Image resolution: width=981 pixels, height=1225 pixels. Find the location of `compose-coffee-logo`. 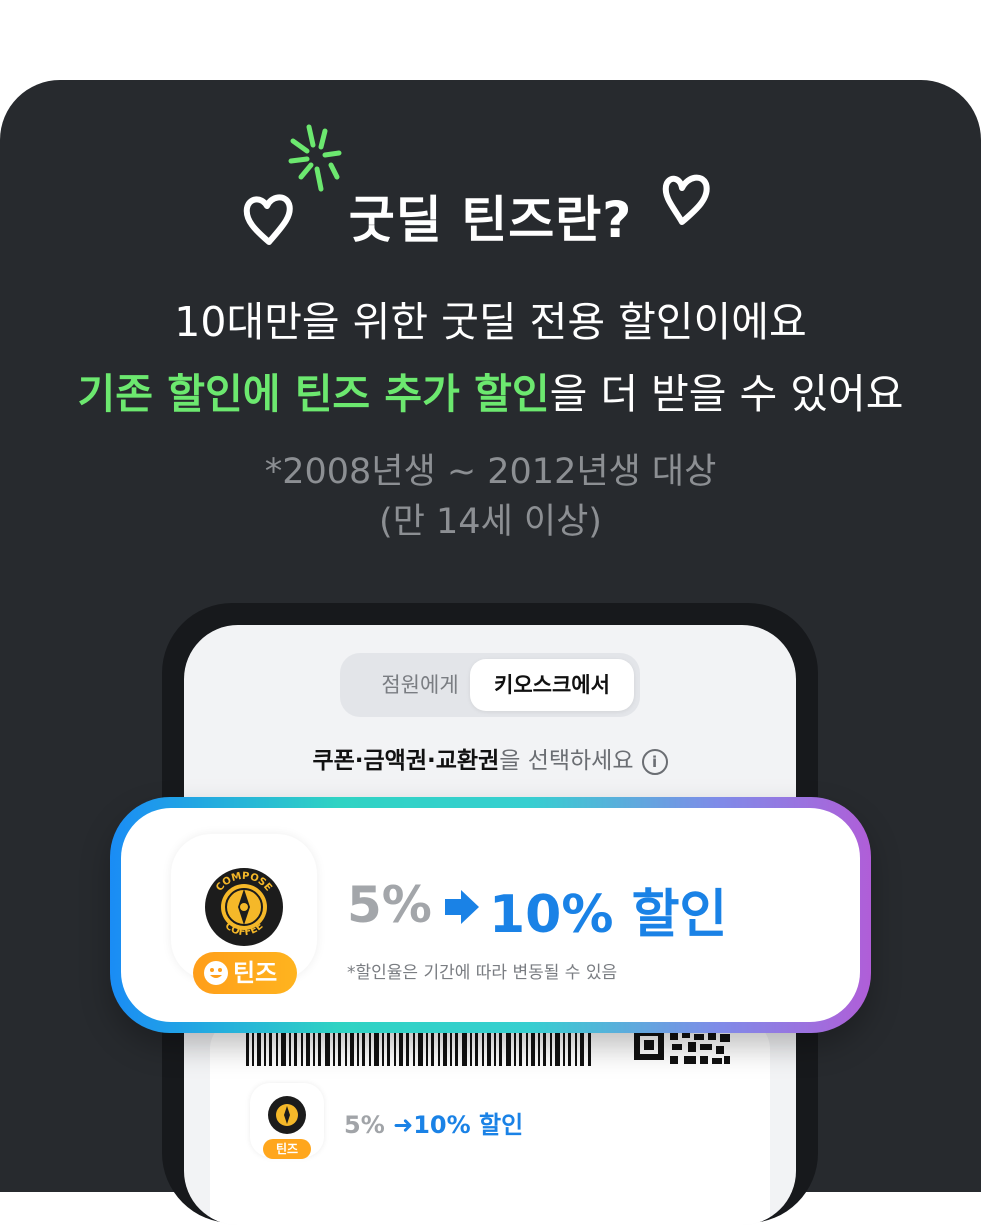

compose-coffee-logo is located at coordinates (287, 1115).